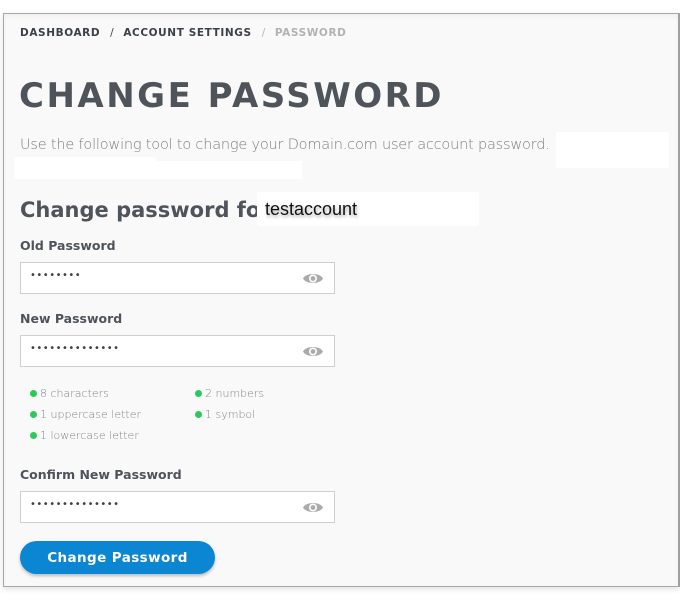  What do you see at coordinates (117, 557) in the screenshot?
I see `change-password-button: Change Password` at bounding box center [117, 557].